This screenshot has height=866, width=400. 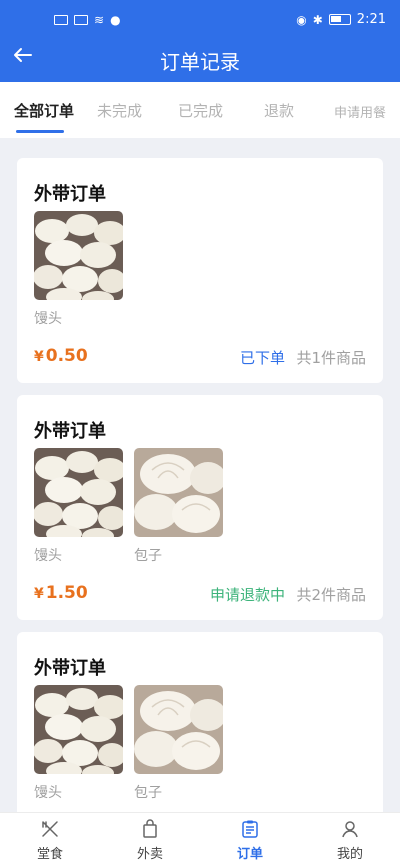 I want to click on order-price: ¥0.50, so click(x=61, y=356).